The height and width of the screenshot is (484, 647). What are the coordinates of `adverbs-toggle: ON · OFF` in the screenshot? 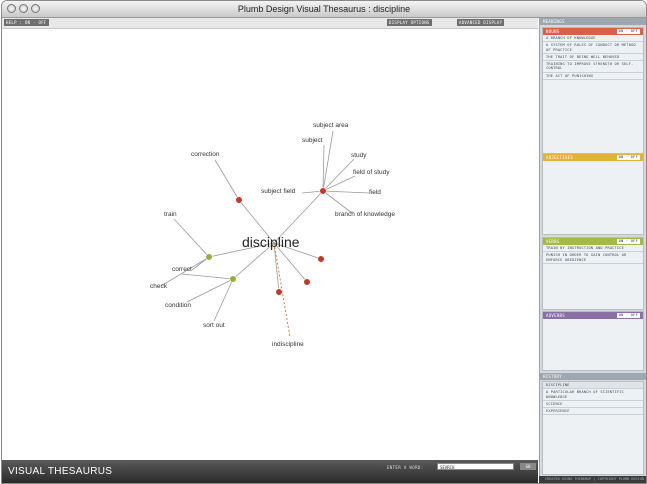 It's located at (628, 315).